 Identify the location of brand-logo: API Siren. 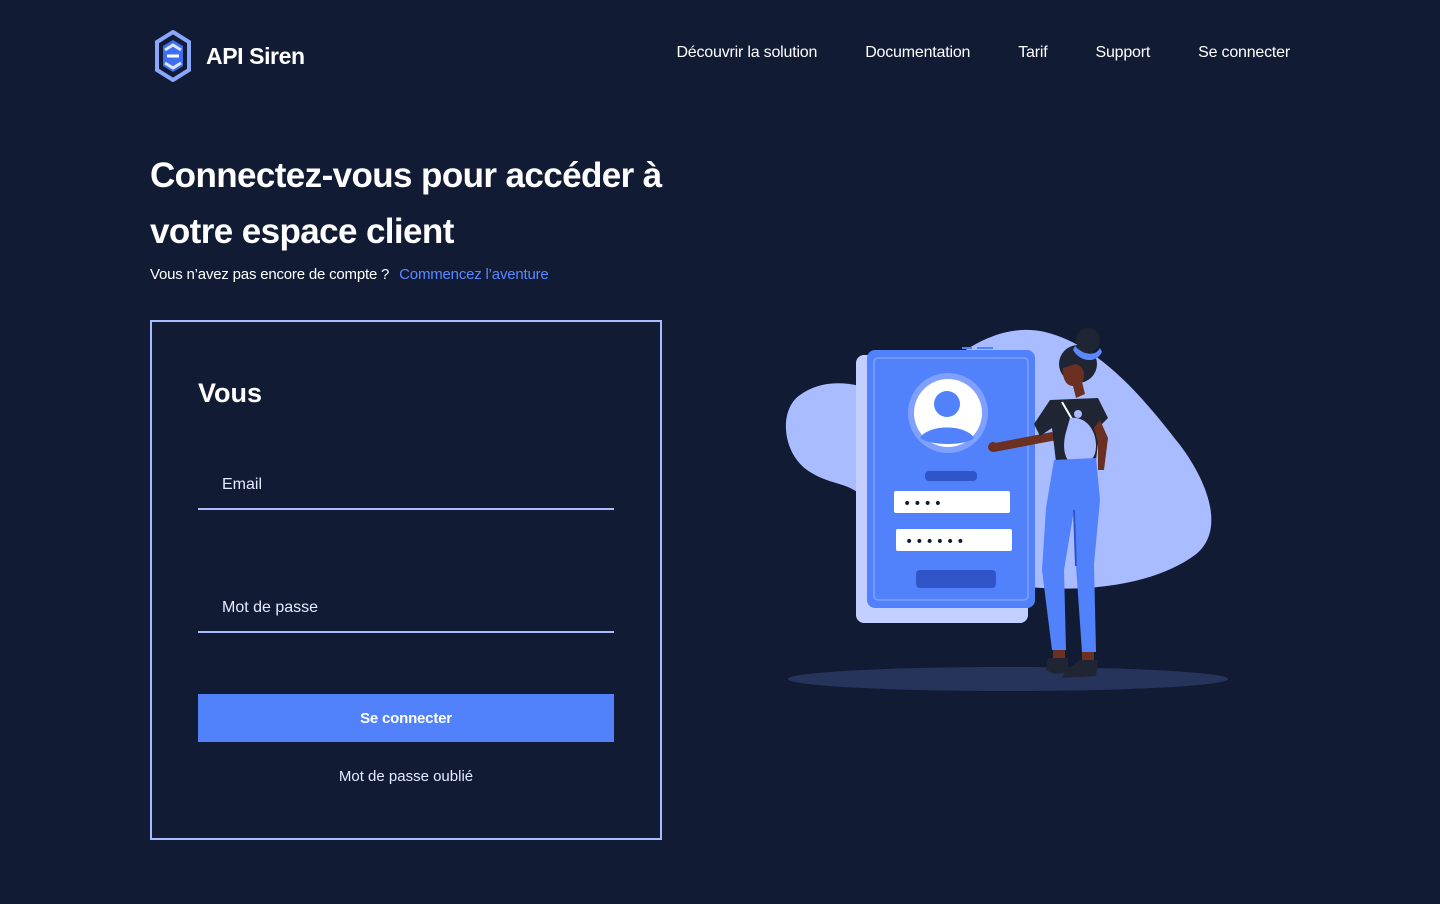
(229, 56).